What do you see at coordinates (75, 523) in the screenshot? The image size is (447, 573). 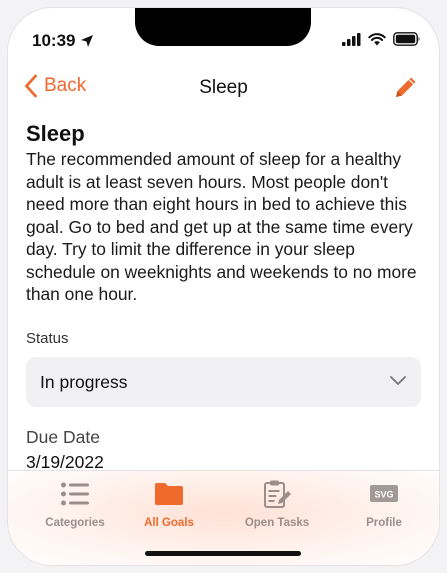 I see `tab-categories-label: Categories` at bounding box center [75, 523].